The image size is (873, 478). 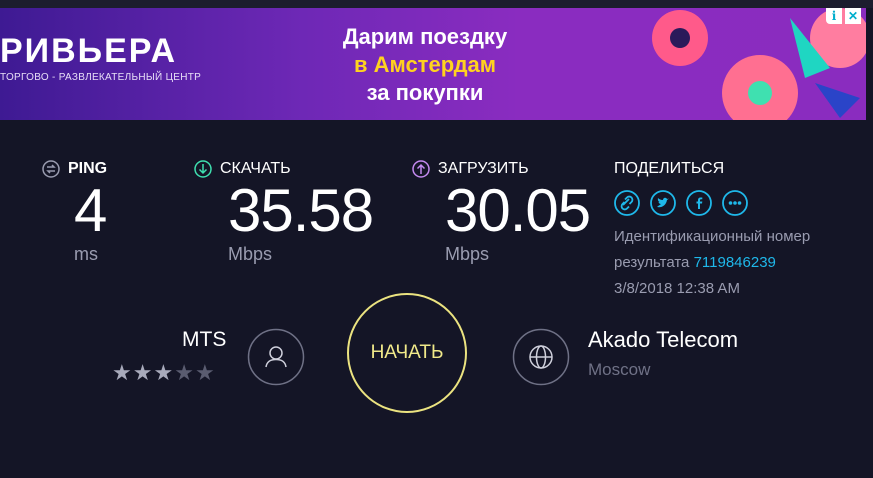 What do you see at coordinates (425, 64) in the screenshot?
I see `ad-headline-2: в Амстердам` at bounding box center [425, 64].